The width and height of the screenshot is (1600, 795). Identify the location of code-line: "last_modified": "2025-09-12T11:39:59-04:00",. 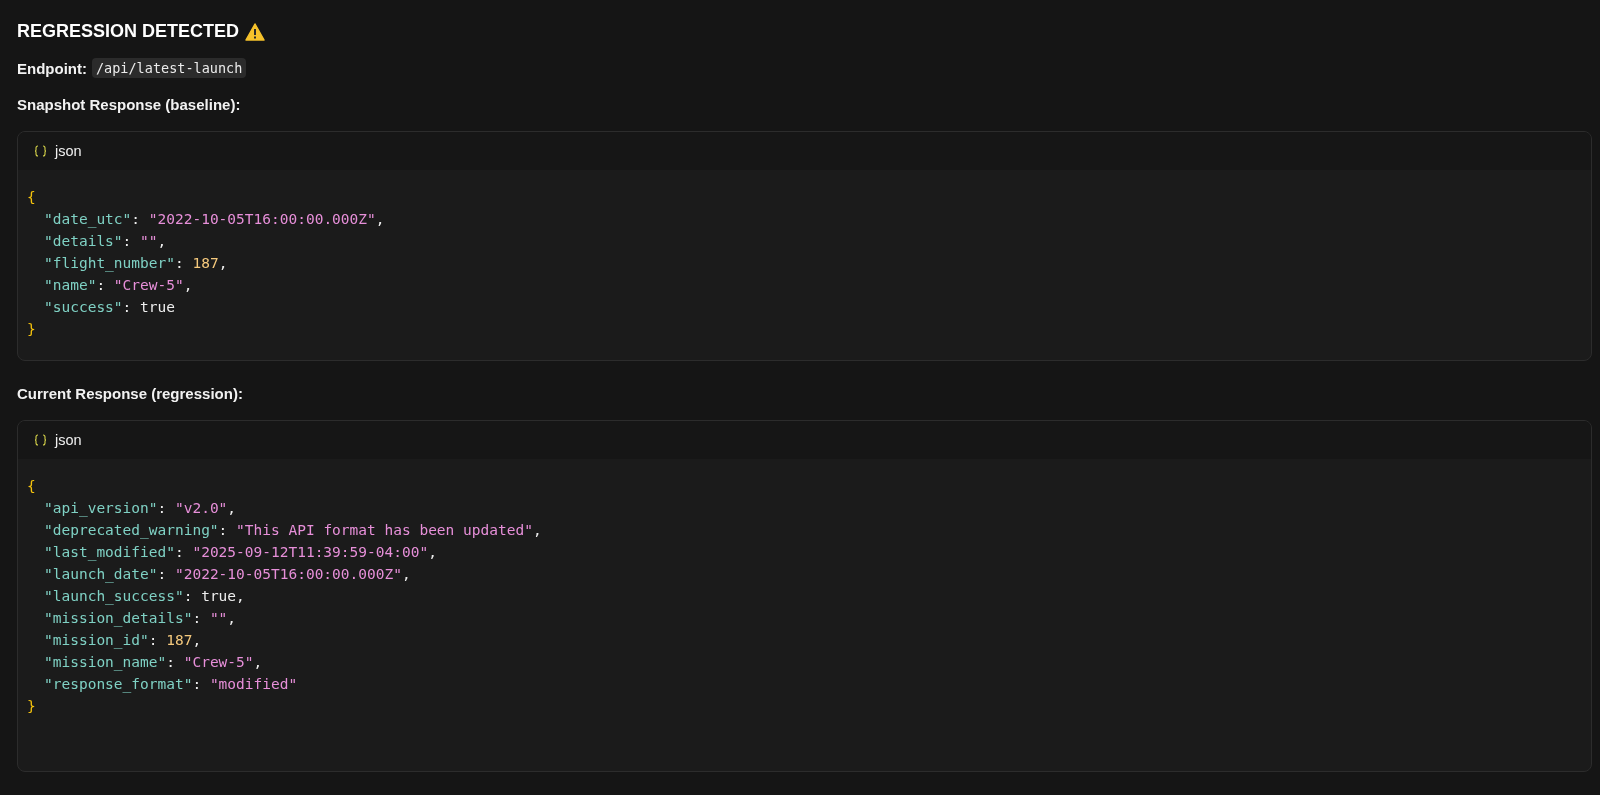
(240, 553).